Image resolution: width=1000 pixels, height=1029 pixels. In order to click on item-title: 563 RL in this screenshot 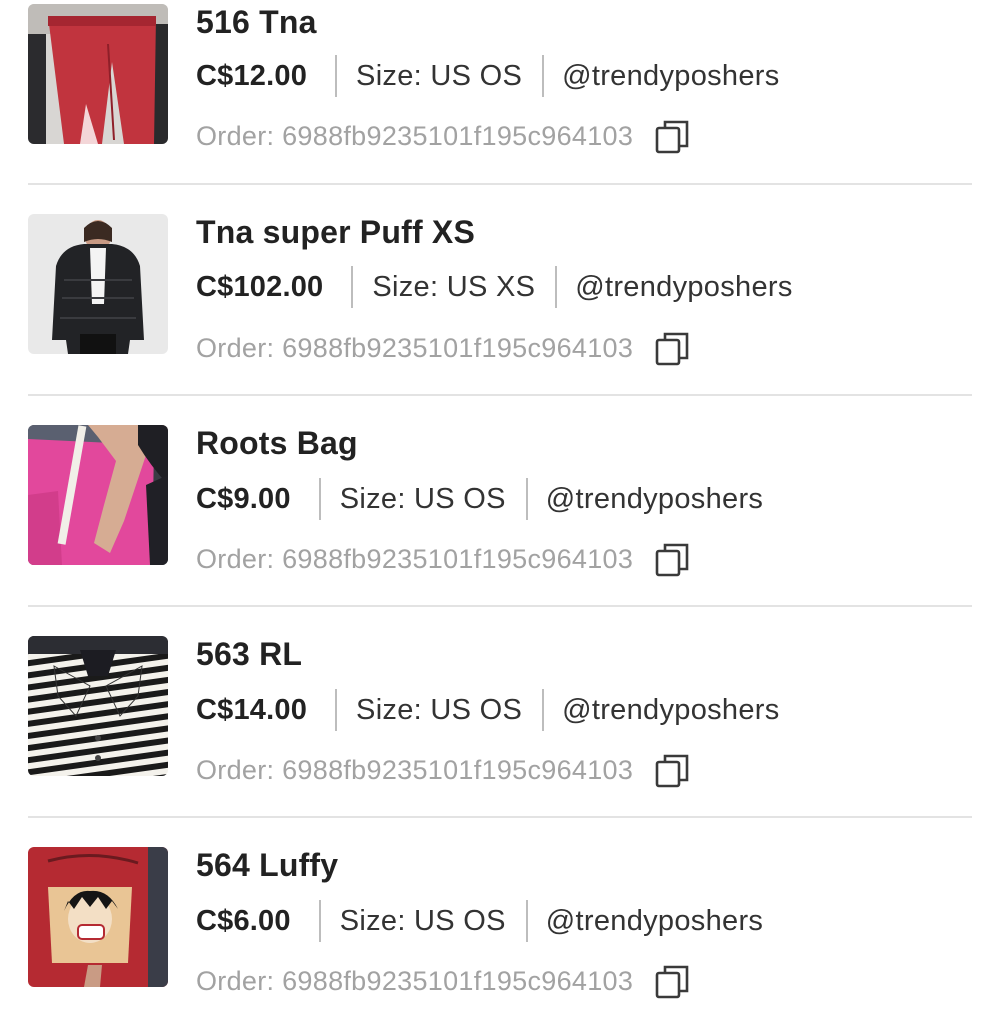, I will do `click(249, 654)`.